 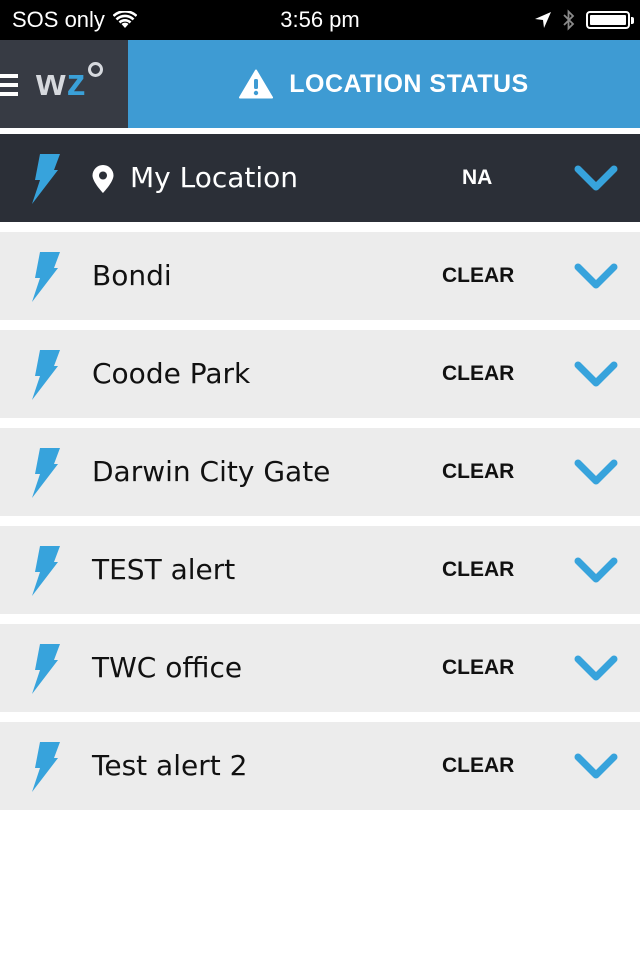 I want to click on app-header: wz LOCATION STATUS, so click(x=320, y=84).